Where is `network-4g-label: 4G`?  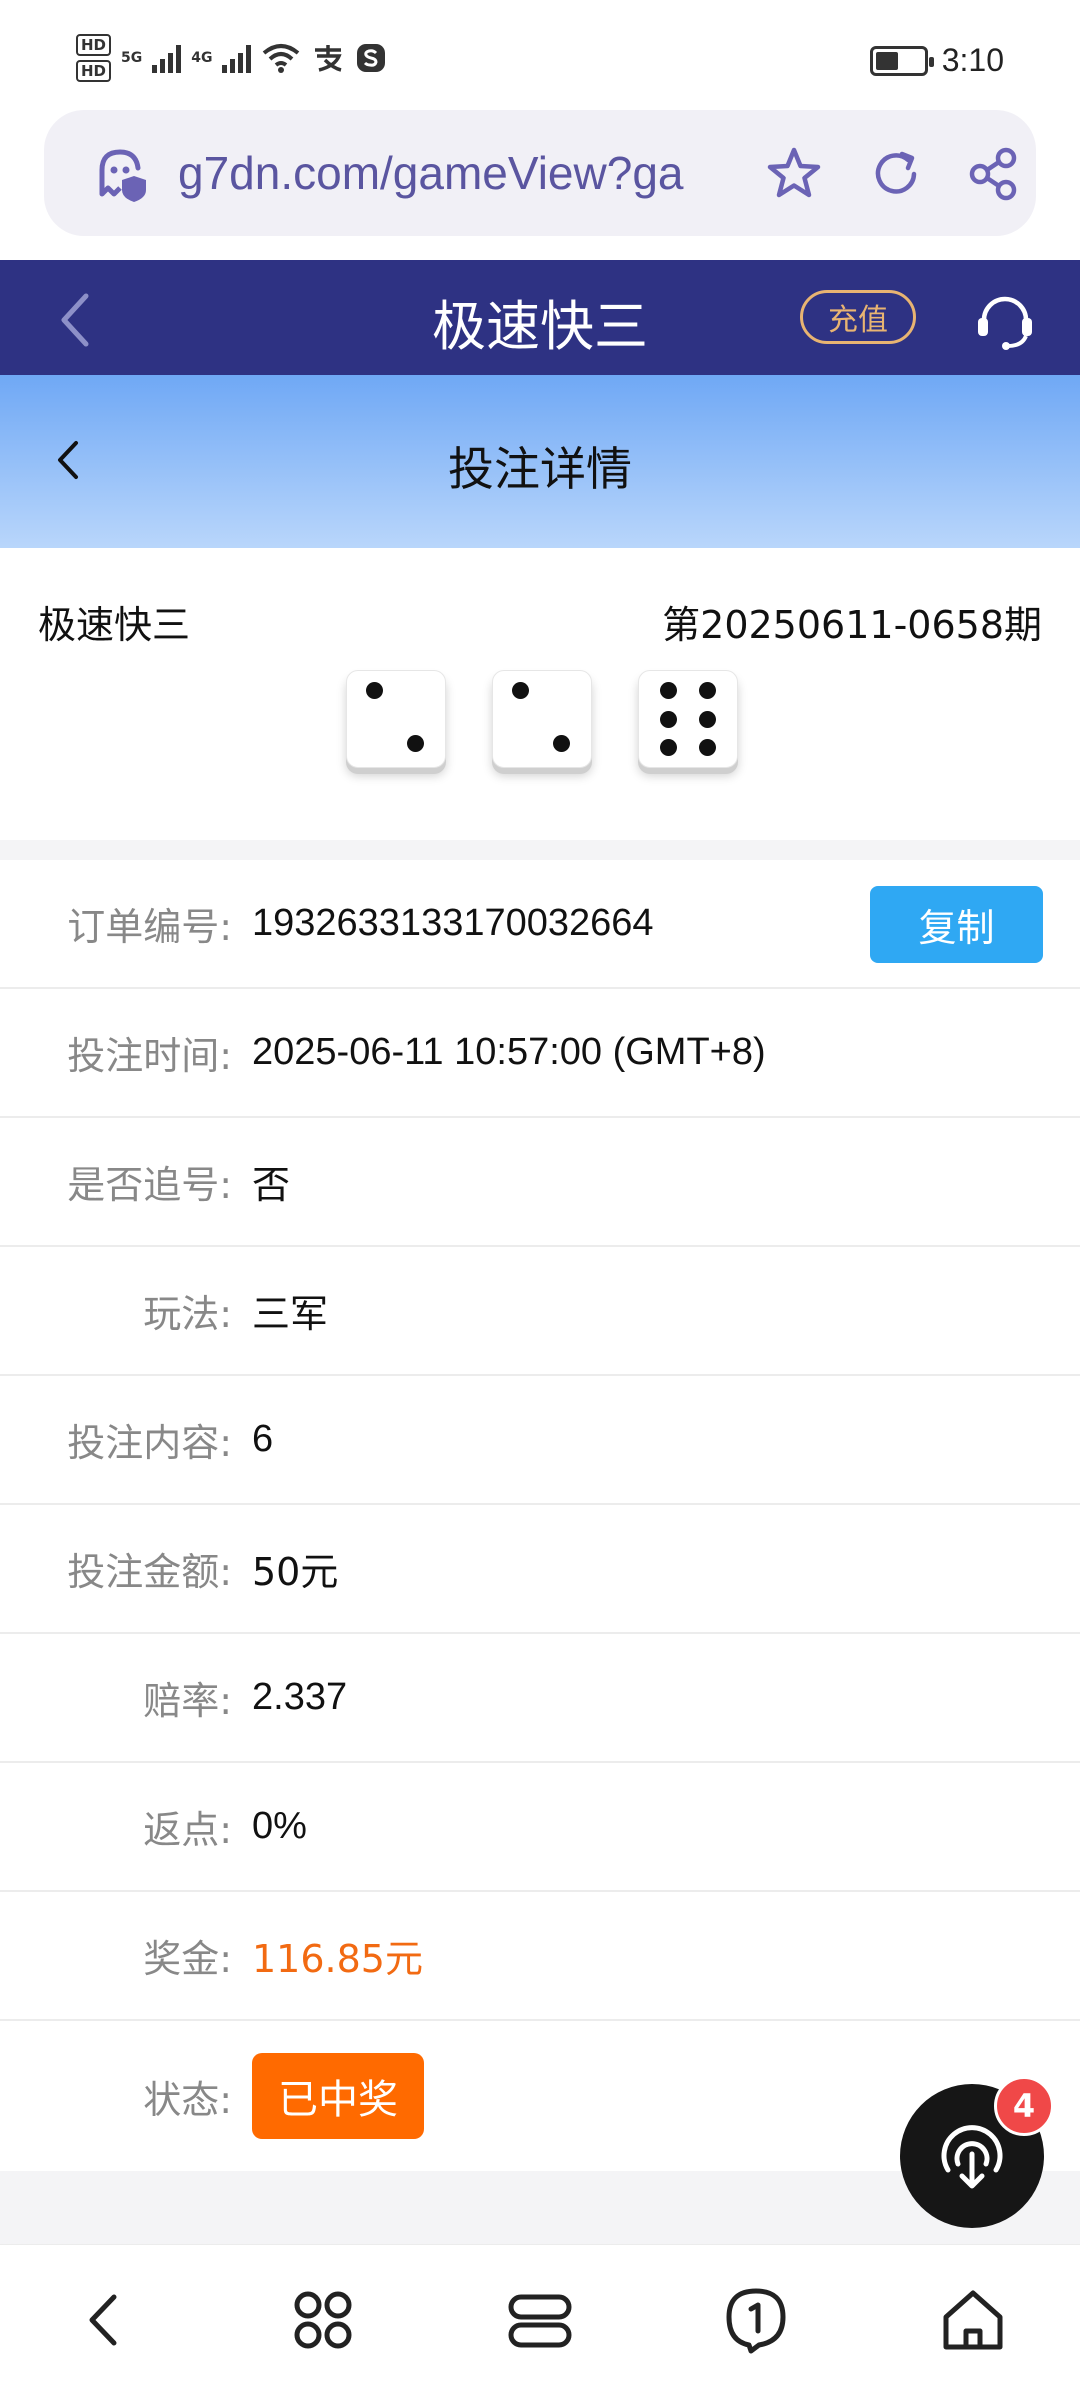 network-4g-label: 4G is located at coordinates (202, 58).